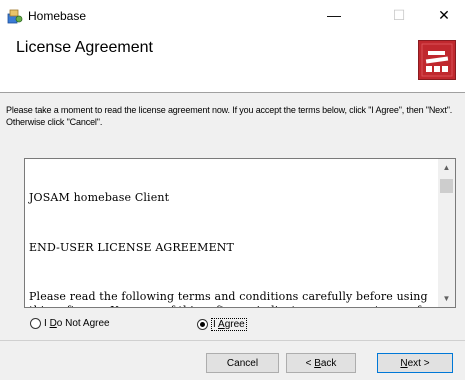 Image resolution: width=465 pixels, height=380 pixels. What do you see at coordinates (15, 16) in the screenshot?
I see `installer-icon` at bounding box center [15, 16].